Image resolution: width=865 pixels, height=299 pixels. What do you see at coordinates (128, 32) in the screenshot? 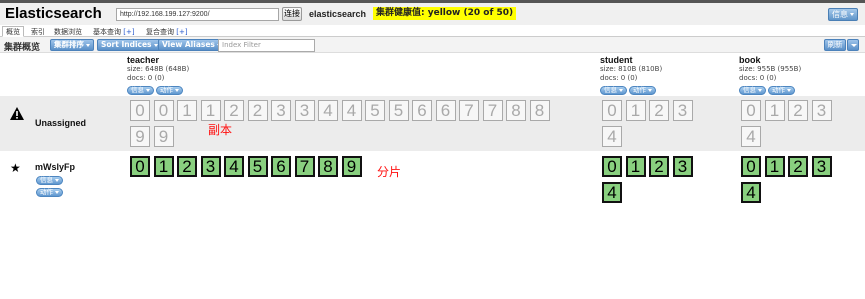
I see `tab-basic-query-plus: [+]` at bounding box center [128, 32].